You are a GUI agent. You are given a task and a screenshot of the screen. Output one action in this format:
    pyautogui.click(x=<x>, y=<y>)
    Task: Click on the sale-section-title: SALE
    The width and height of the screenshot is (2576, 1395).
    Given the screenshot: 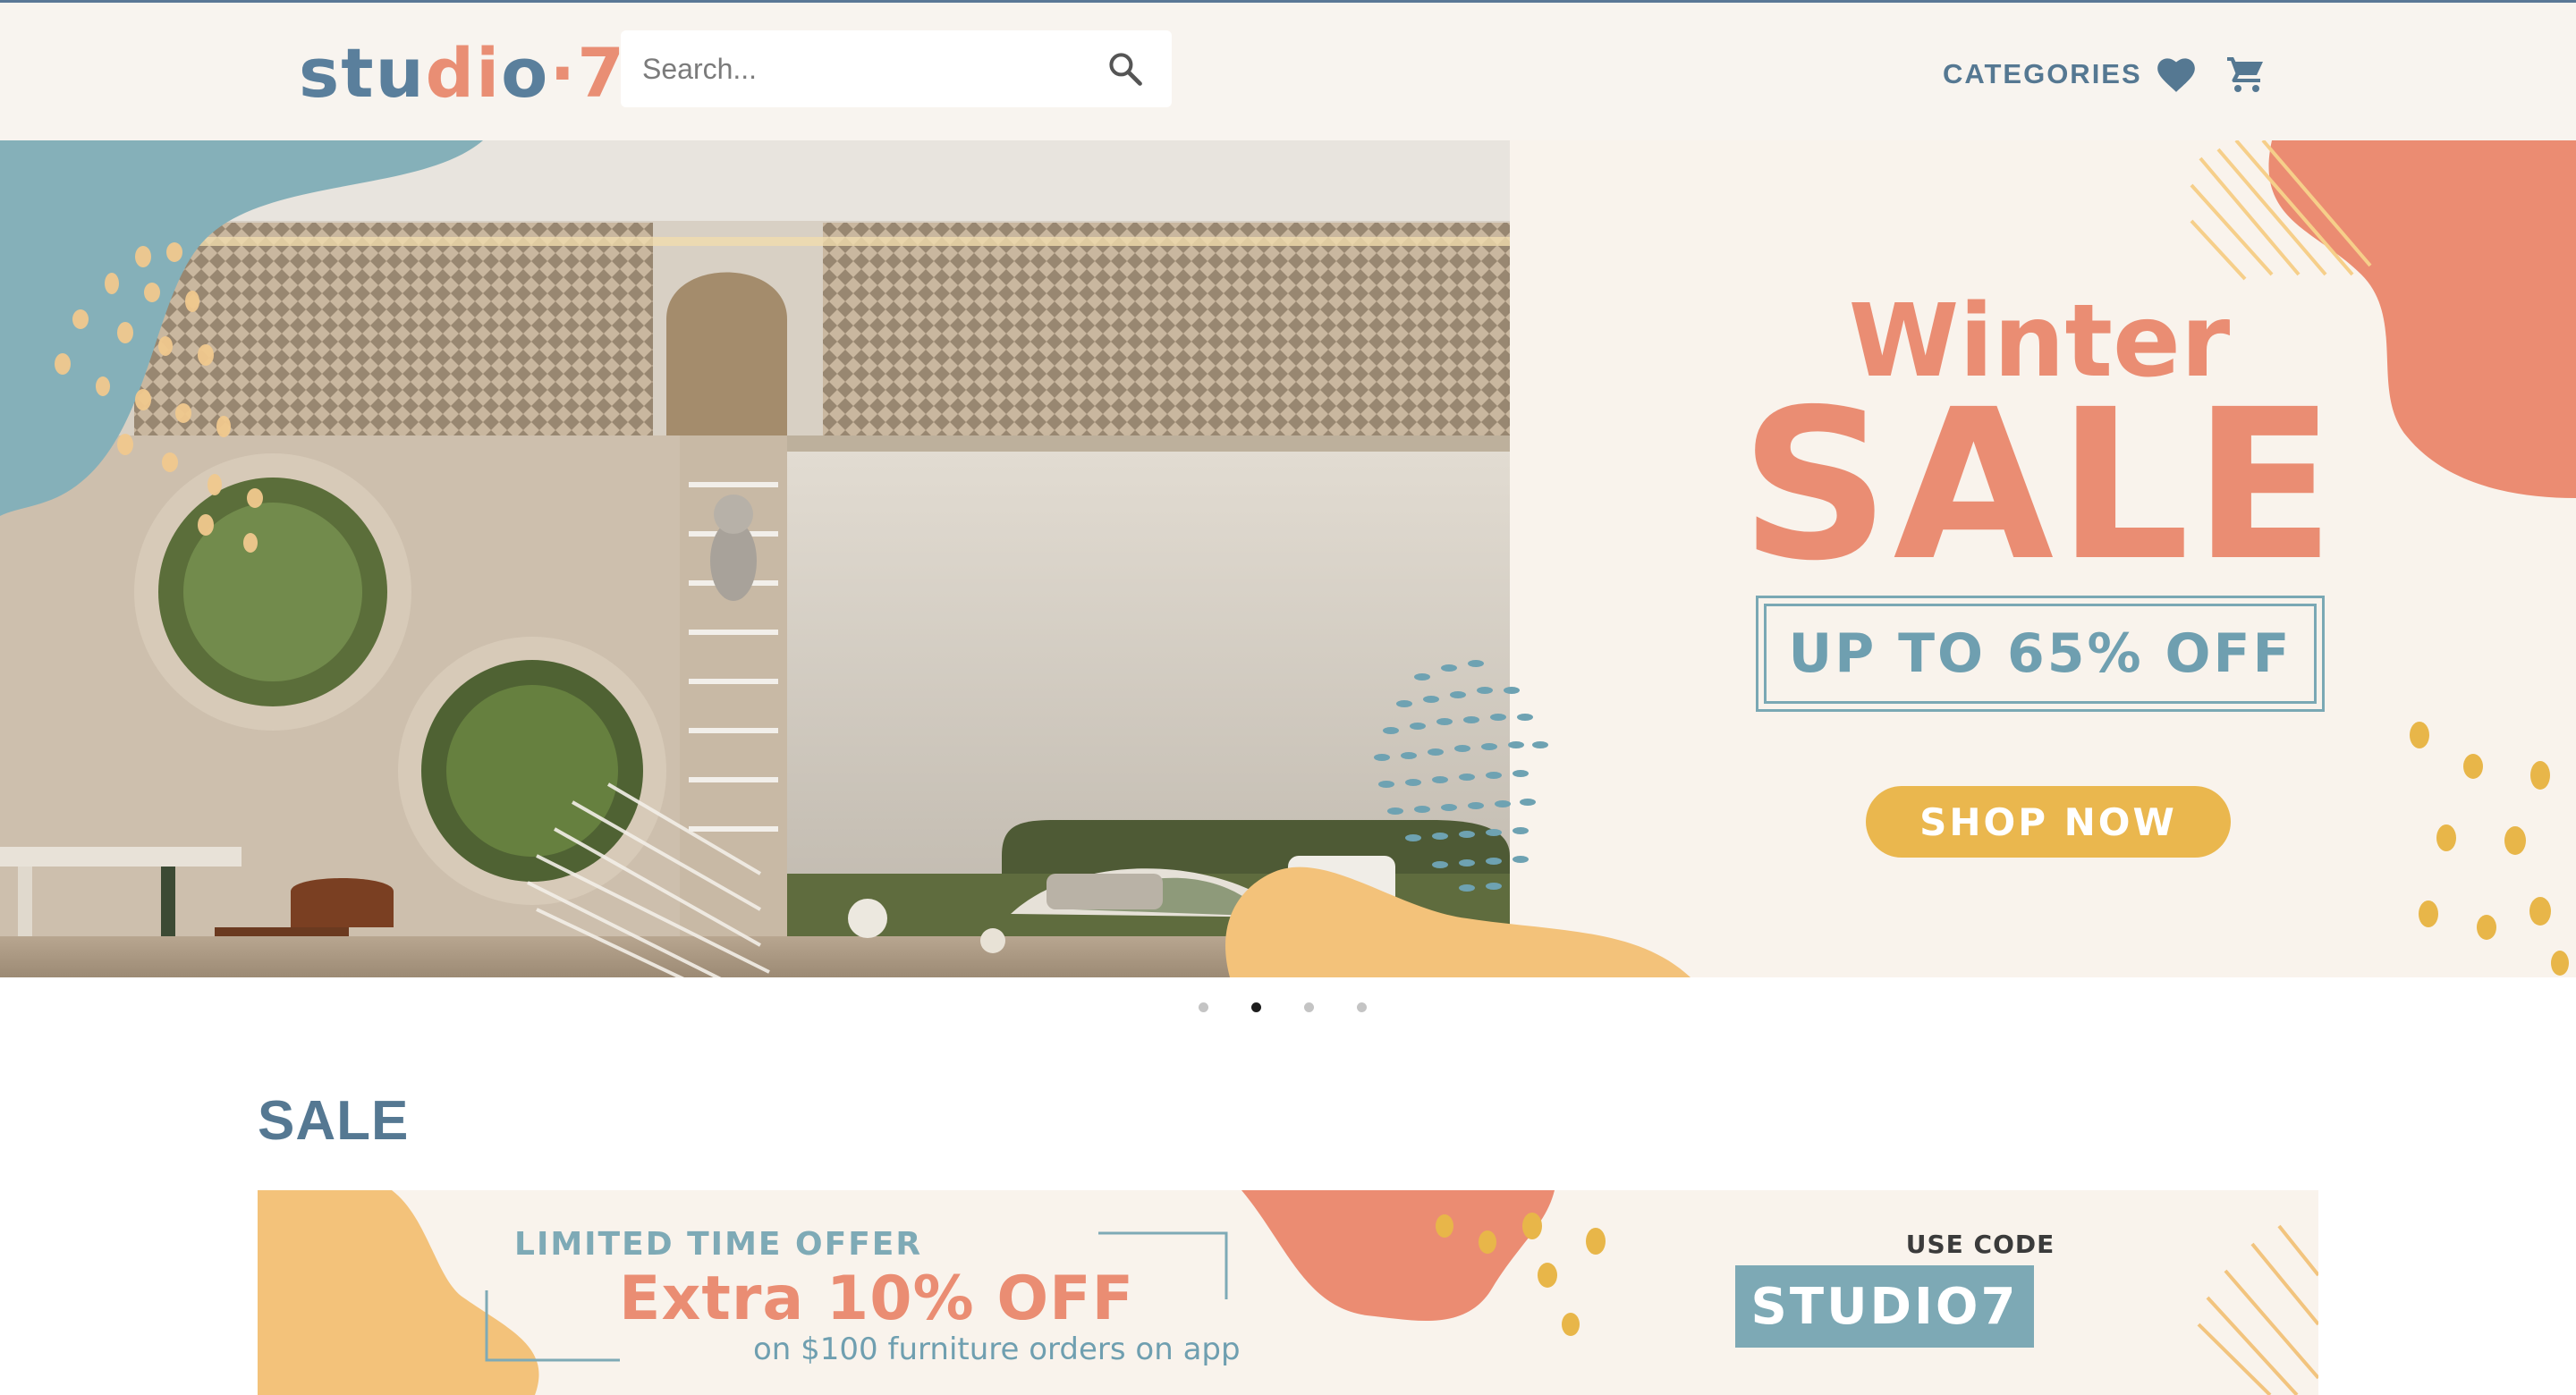 What is the action you would take?
    pyautogui.click(x=334, y=1121)
    